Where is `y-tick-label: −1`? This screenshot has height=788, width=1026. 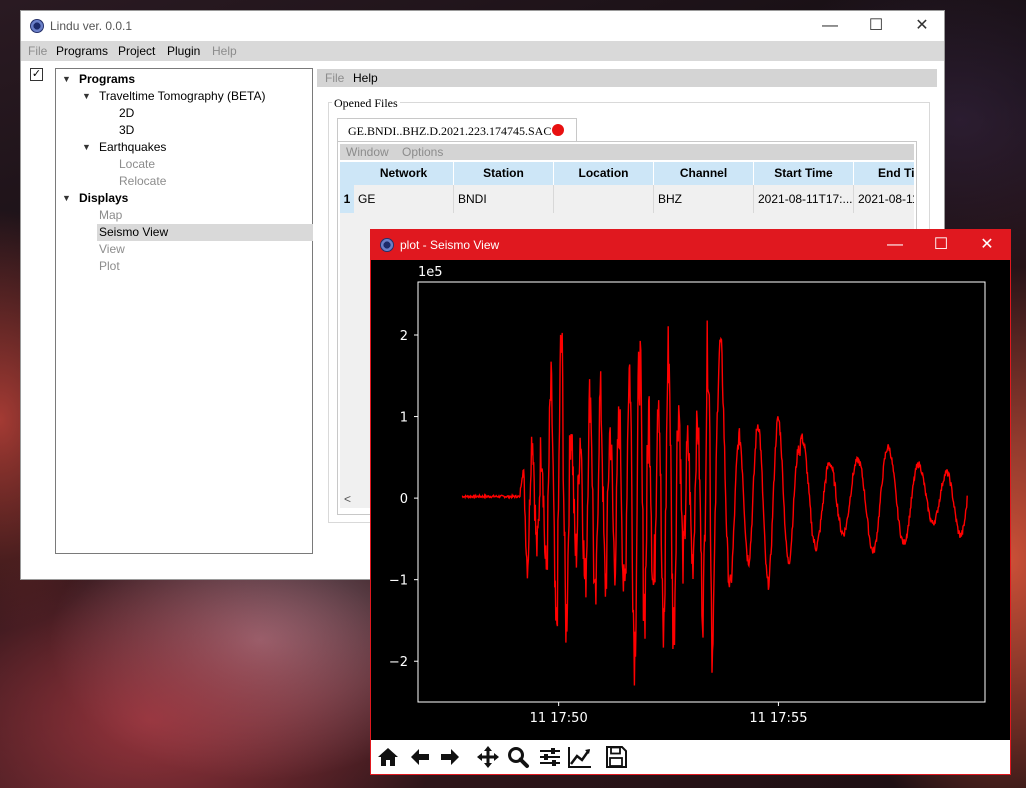
y-tick-label: −1 is located at coordinates (398, 581).